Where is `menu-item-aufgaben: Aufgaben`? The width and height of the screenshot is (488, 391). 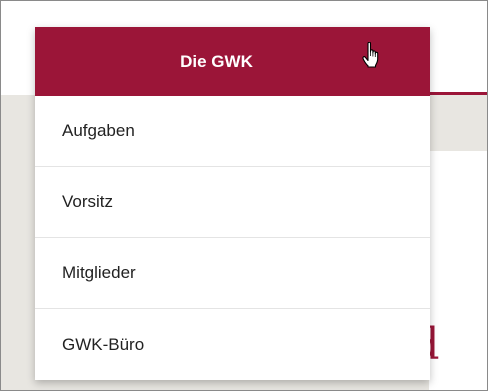 menu-item-aufgaben: Aufgaben is located at coordinates (232, 131).